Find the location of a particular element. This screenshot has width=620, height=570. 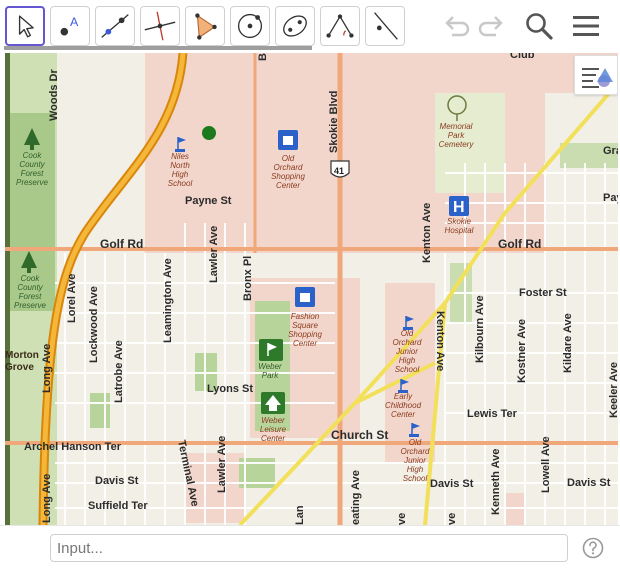

point-tool-letter: A is located at coordinates (74, 22).